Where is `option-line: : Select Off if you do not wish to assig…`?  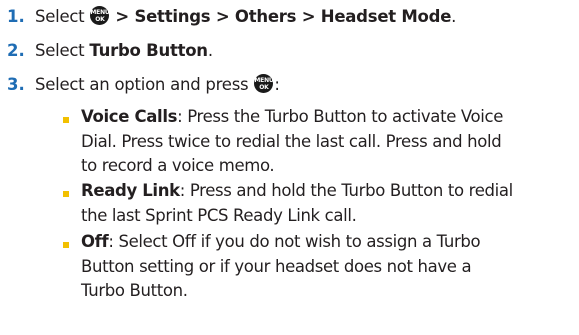
option-line: : Select Off if you do not wish to assig… is located at coordinates (294, 241).